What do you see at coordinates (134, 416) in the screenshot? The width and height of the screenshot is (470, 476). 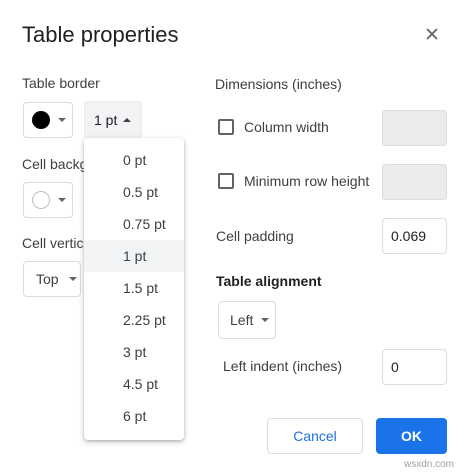 I see `menu-item-6pt: 6 pt` at bounding box center [134, 416].